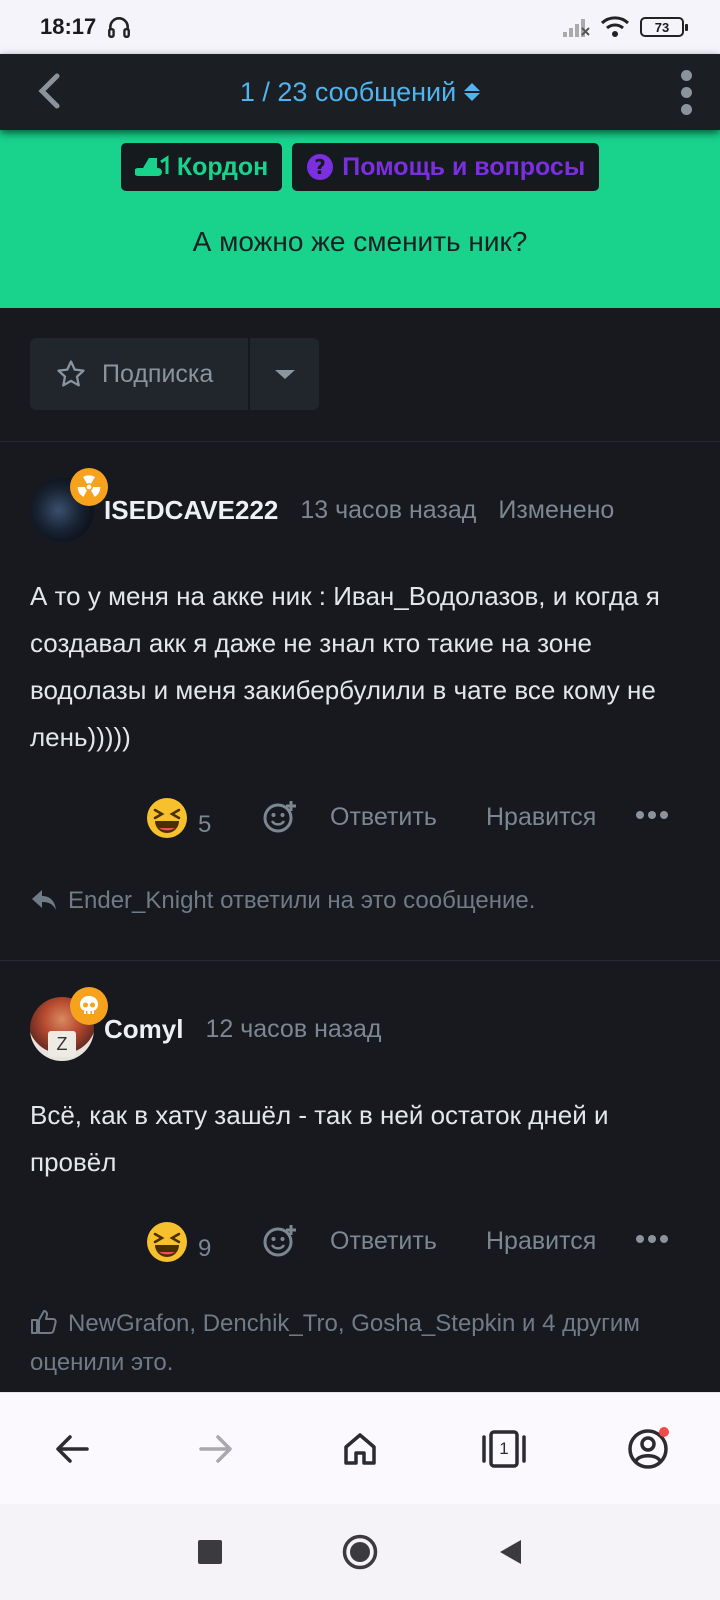 The height and width of the screenshot is (1600, 720). I want to click on subscribe-dropdown, so click(283, 374).